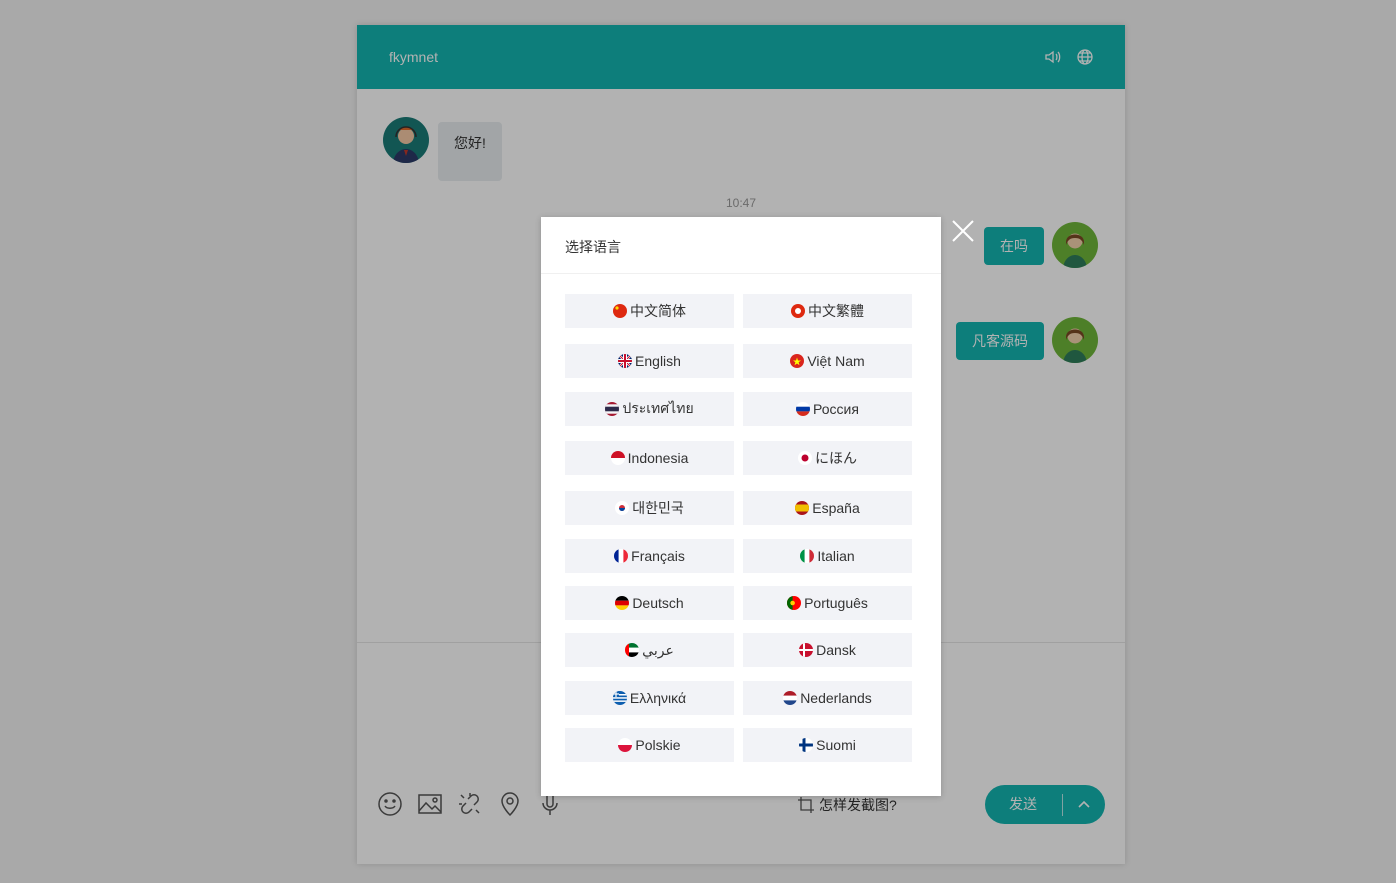 The width and height of the screenshot is (1396, 883). I want to click on flag-ru-icon, so click(803, 409).